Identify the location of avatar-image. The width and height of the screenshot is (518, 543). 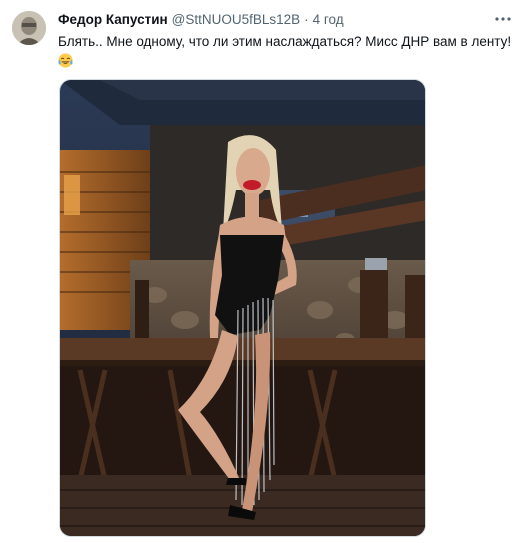
(29, 28).